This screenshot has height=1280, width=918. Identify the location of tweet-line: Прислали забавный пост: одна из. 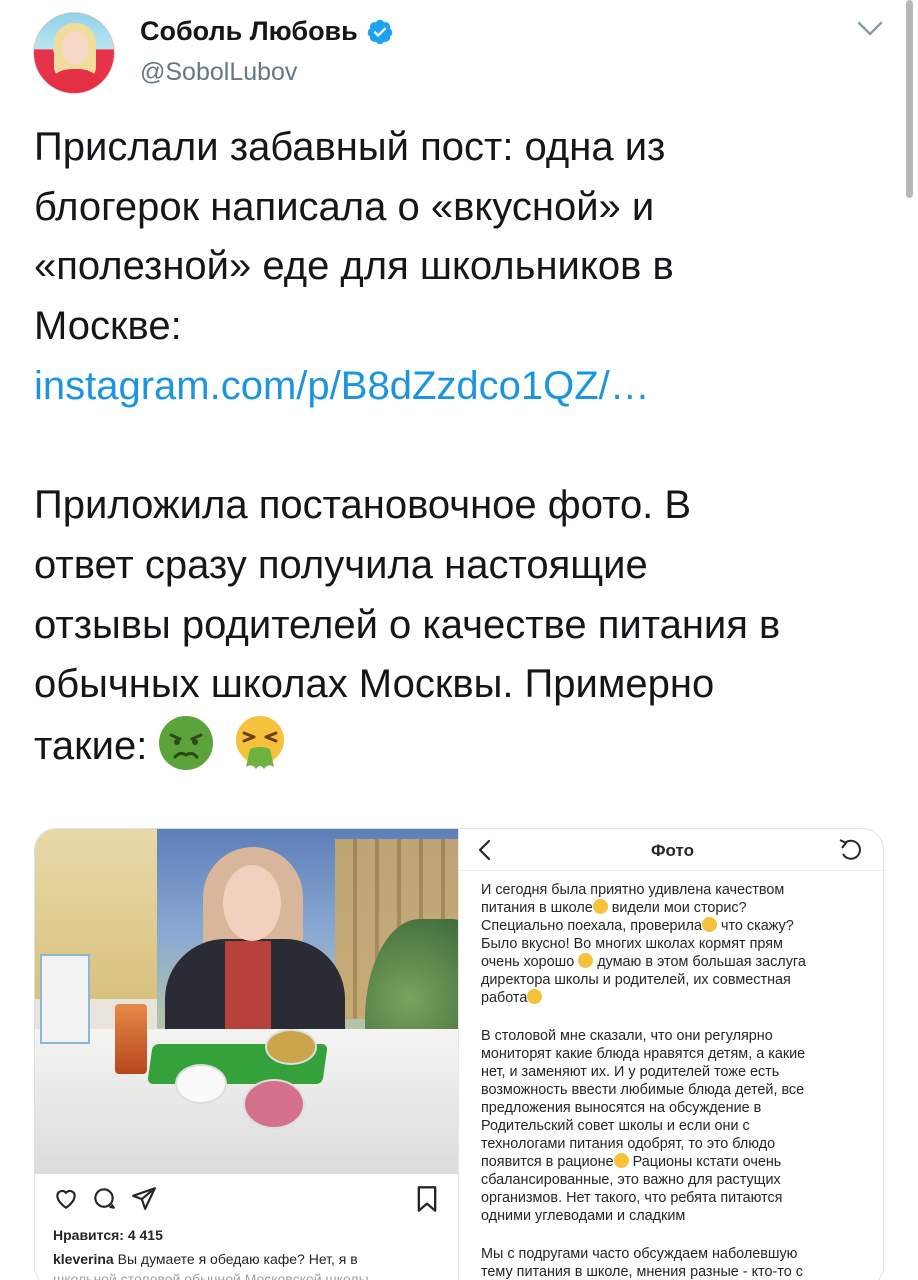
(350, 147).